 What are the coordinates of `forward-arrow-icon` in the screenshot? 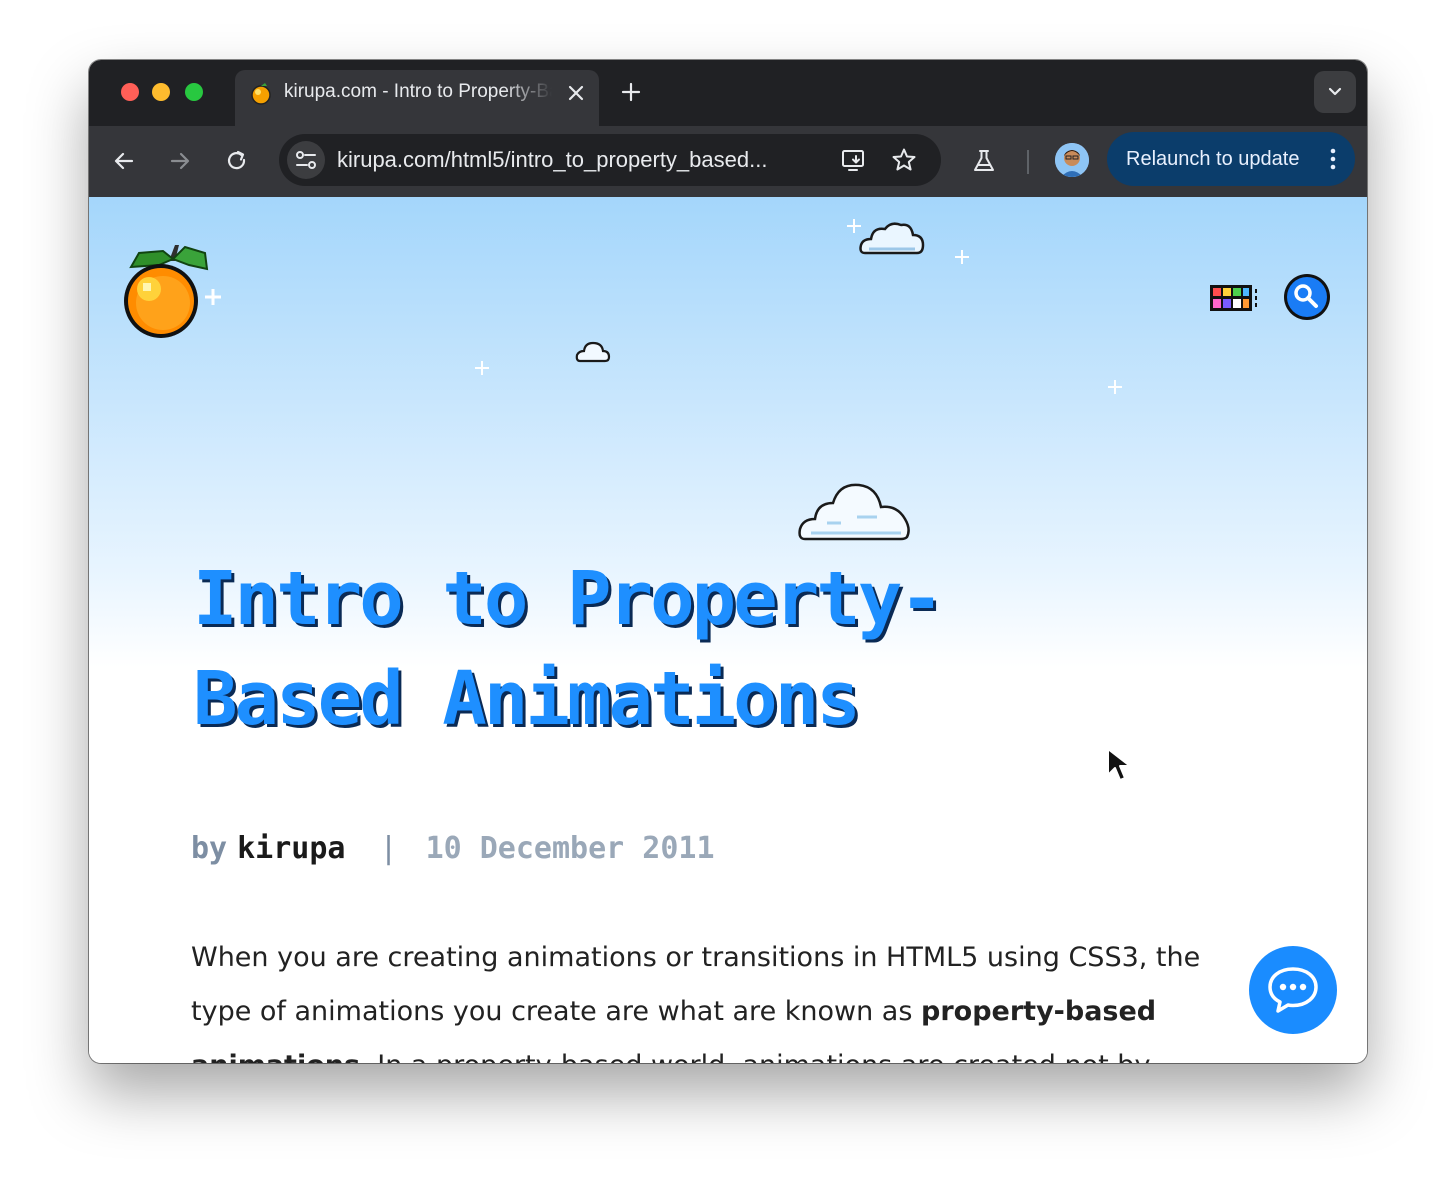 It's located at (180, 161).